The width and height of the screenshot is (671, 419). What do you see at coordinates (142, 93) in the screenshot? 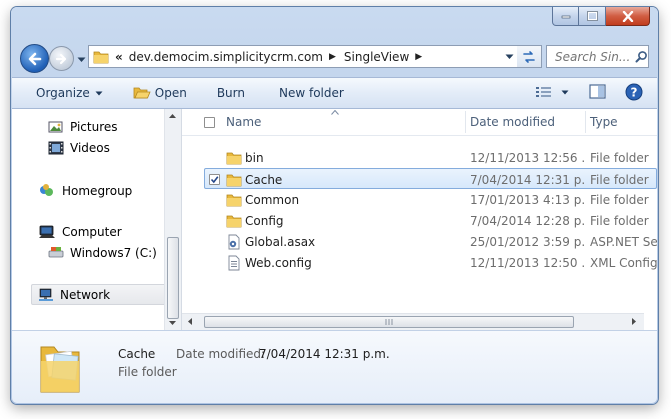
I see `folder-open-icon` at bounding box center [142, 93].